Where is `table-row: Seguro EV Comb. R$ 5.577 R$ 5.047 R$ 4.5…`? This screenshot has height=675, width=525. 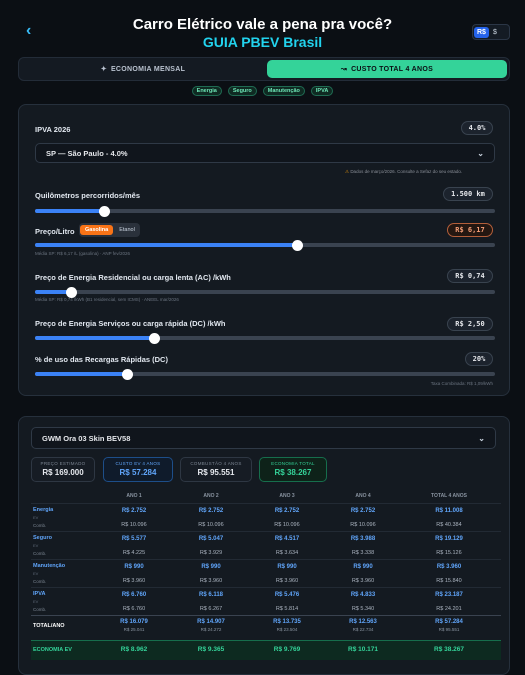 table-row: Seguro EV Comb. R$ 5.577 R$ 5.047 R$ 4.5… is located at coordinates (266, 545).